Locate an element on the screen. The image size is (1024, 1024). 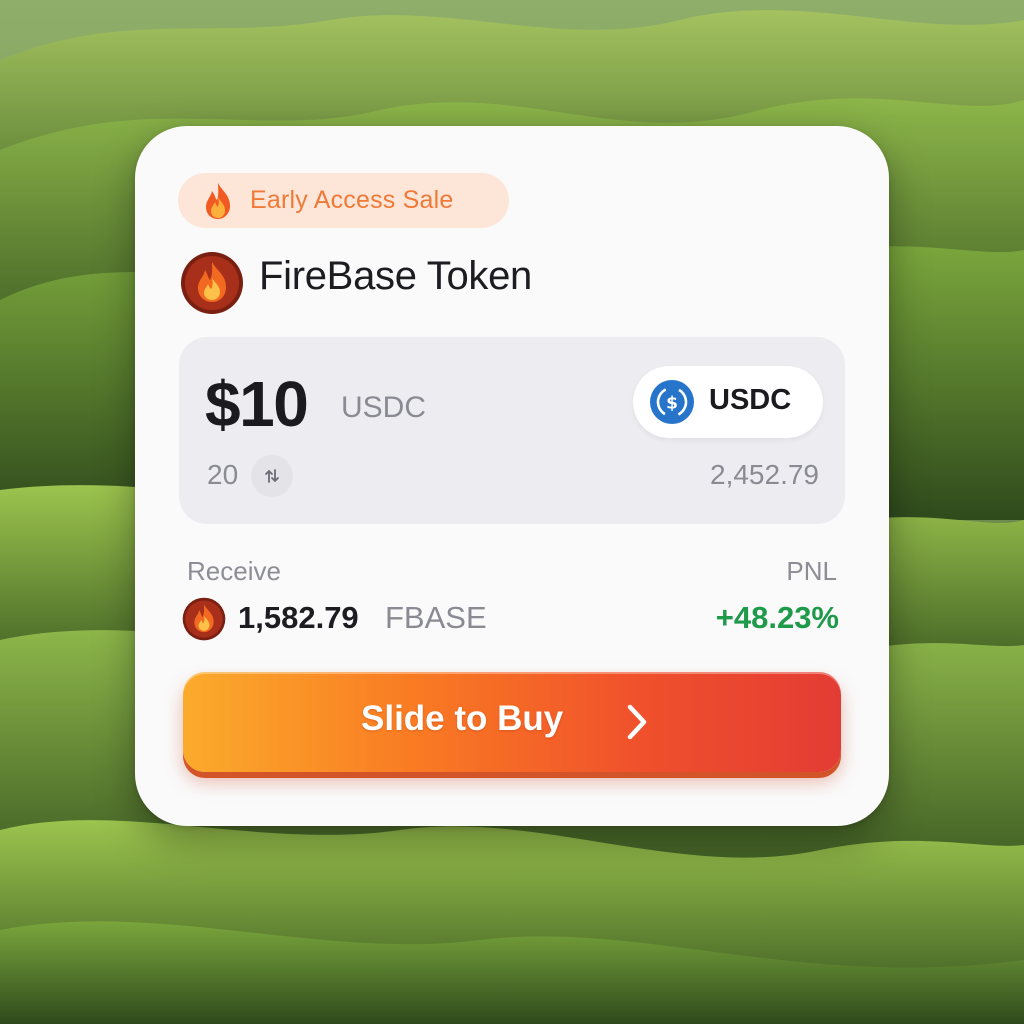
pnl-label: PNL is located at coordinates (811, 571).